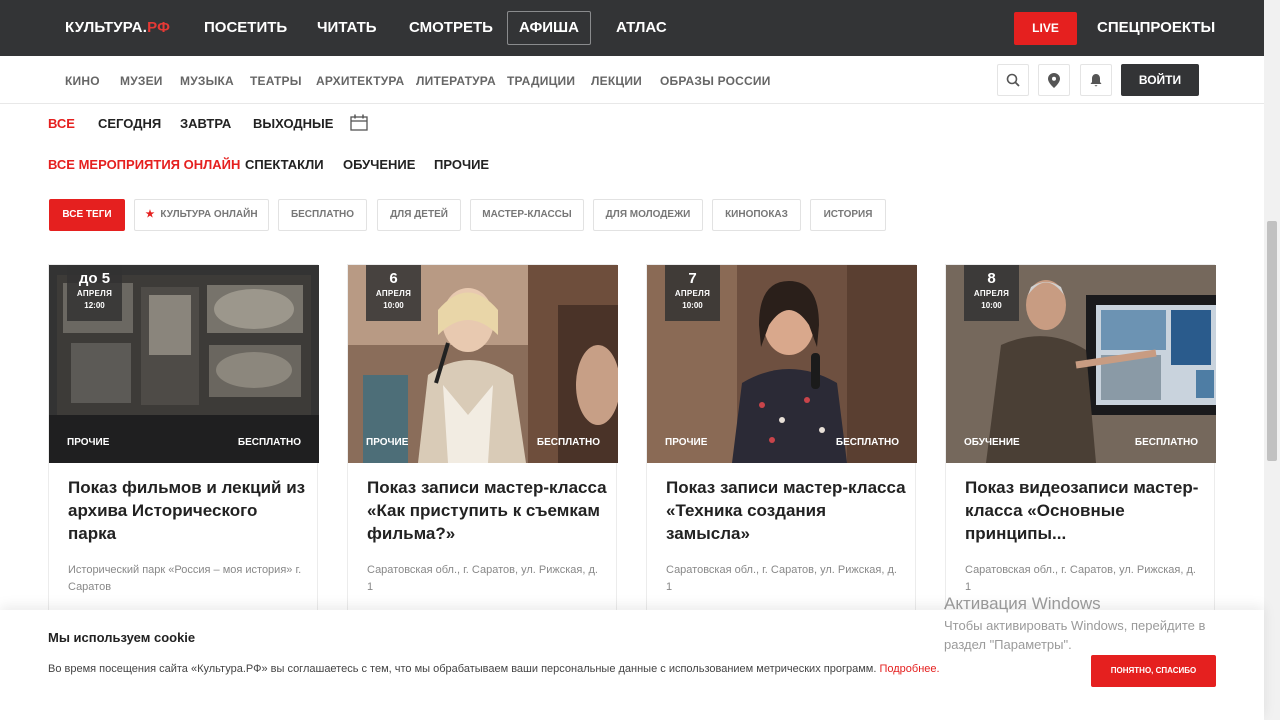  Describe the element at coordinates (144, 164) in the screenshot. I see `type-filter-all-online: ВСЕ МЕРОПРИЯТИЯ ОНЛАЙН` at that location.